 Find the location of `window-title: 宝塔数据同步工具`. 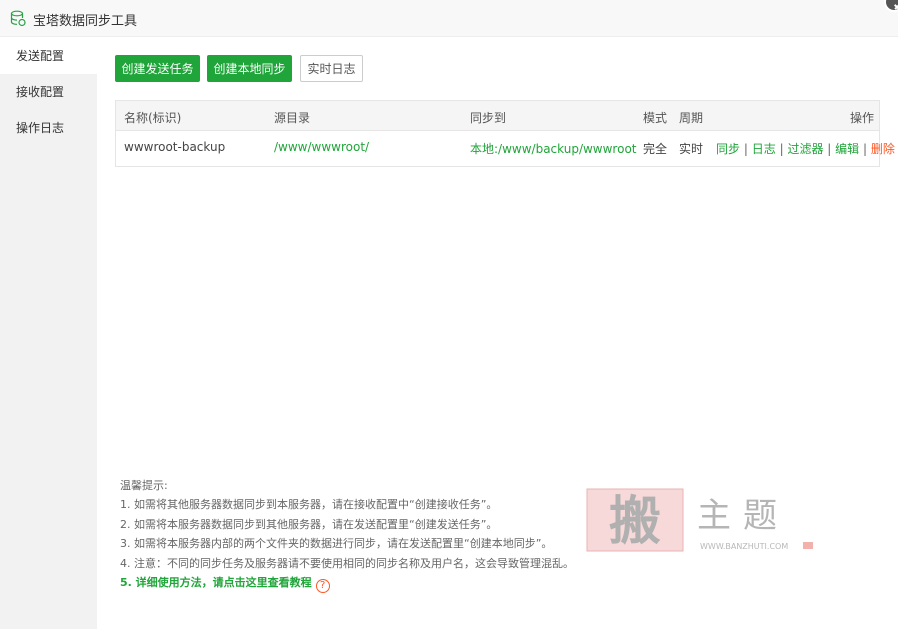

window-title: 宝塔数据同步工具 is located at coordinates (85, 21).